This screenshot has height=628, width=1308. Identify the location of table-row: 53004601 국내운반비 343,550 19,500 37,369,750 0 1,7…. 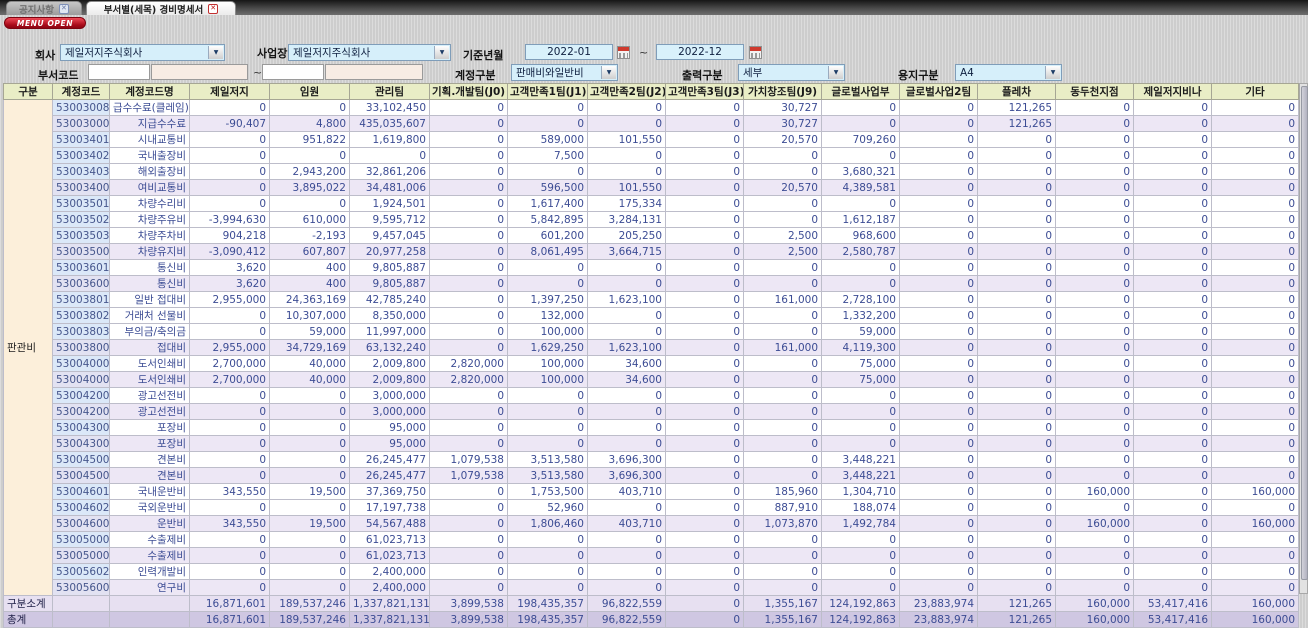
(651, 491).